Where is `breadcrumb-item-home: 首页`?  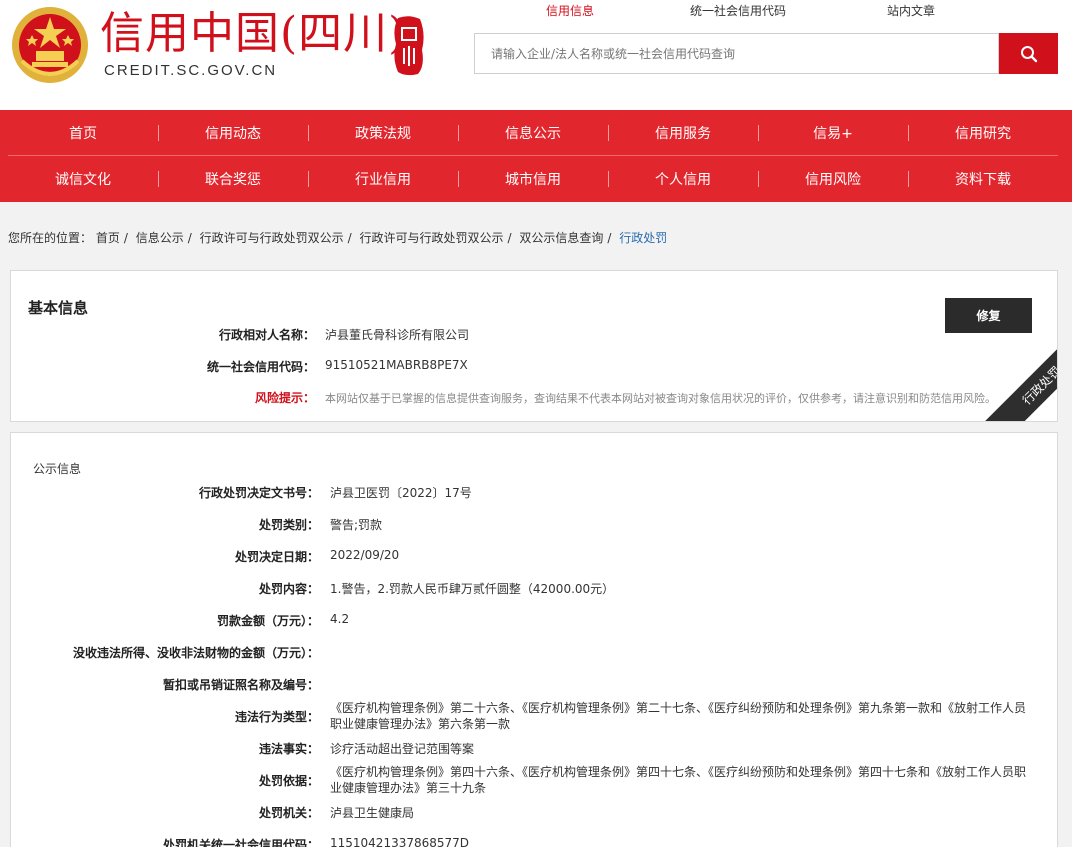
breadcrumb-item-home: 首页 is located at coordinates (108, 238).